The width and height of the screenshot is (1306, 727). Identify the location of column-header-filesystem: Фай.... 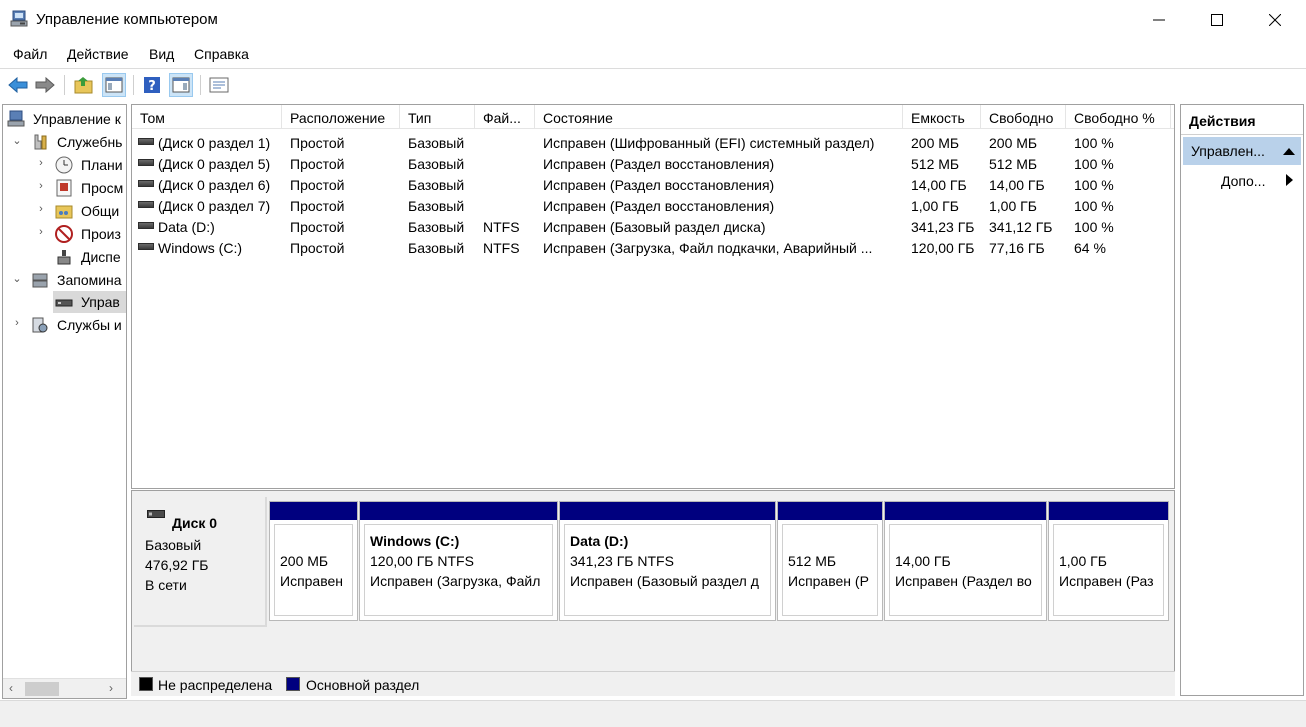
(505, 117).